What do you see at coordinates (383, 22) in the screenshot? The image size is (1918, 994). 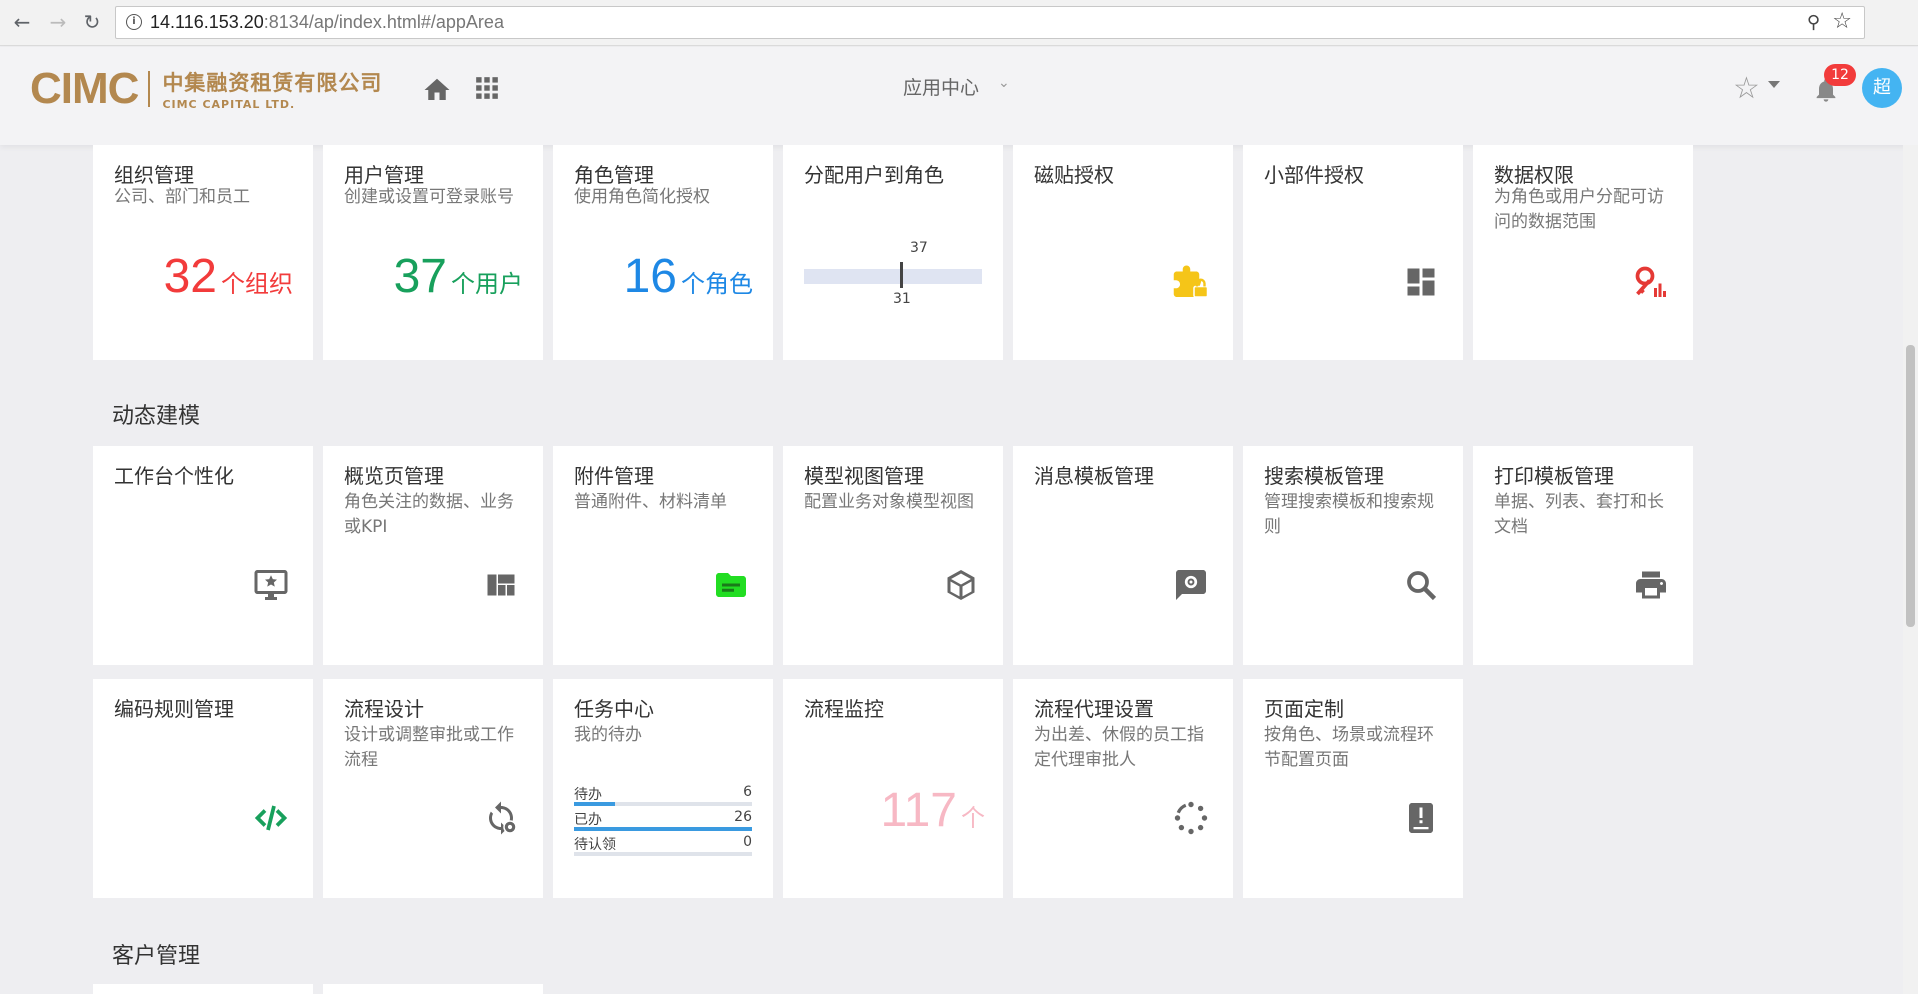 I see `url-path: :8134/ap/index.html#/appArea` at bounding box center [383, 22].